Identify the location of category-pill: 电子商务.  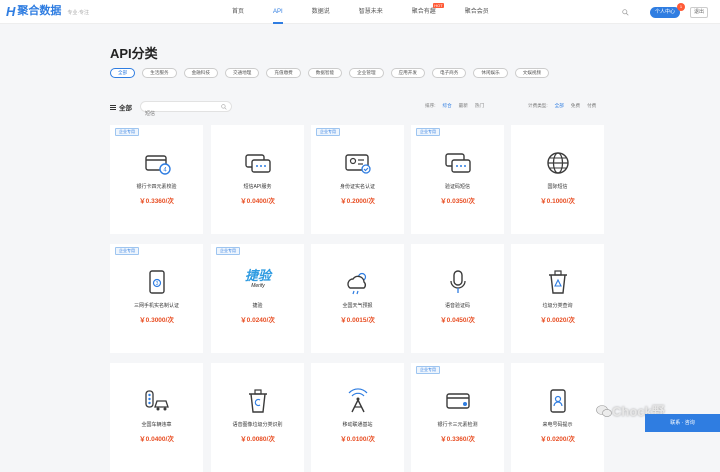
(449, 73).